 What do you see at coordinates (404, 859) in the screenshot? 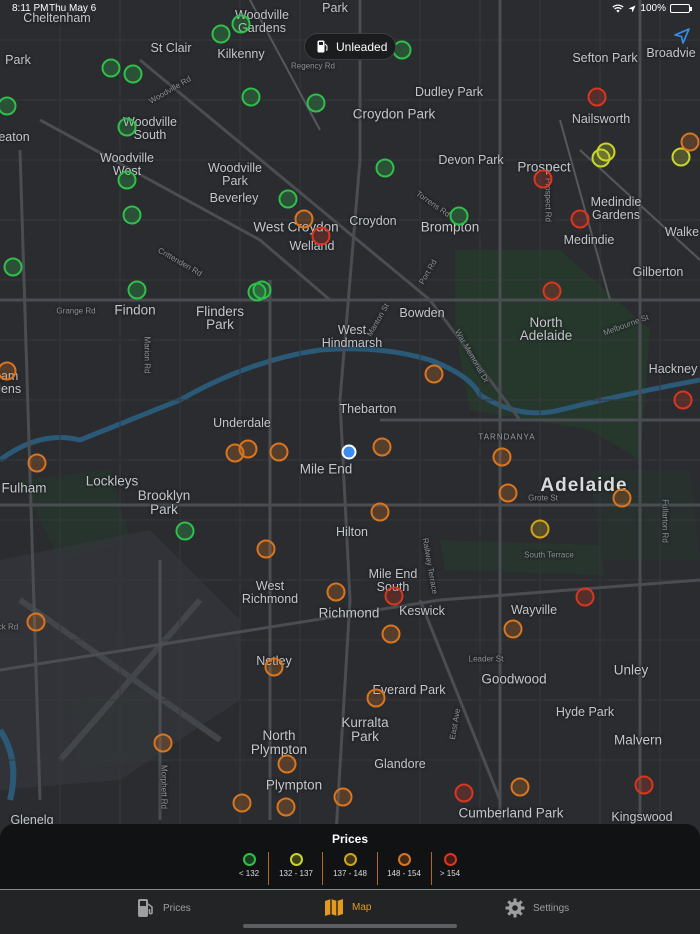
I see `legend-swatch-orange` at bounding box center [404, 859].